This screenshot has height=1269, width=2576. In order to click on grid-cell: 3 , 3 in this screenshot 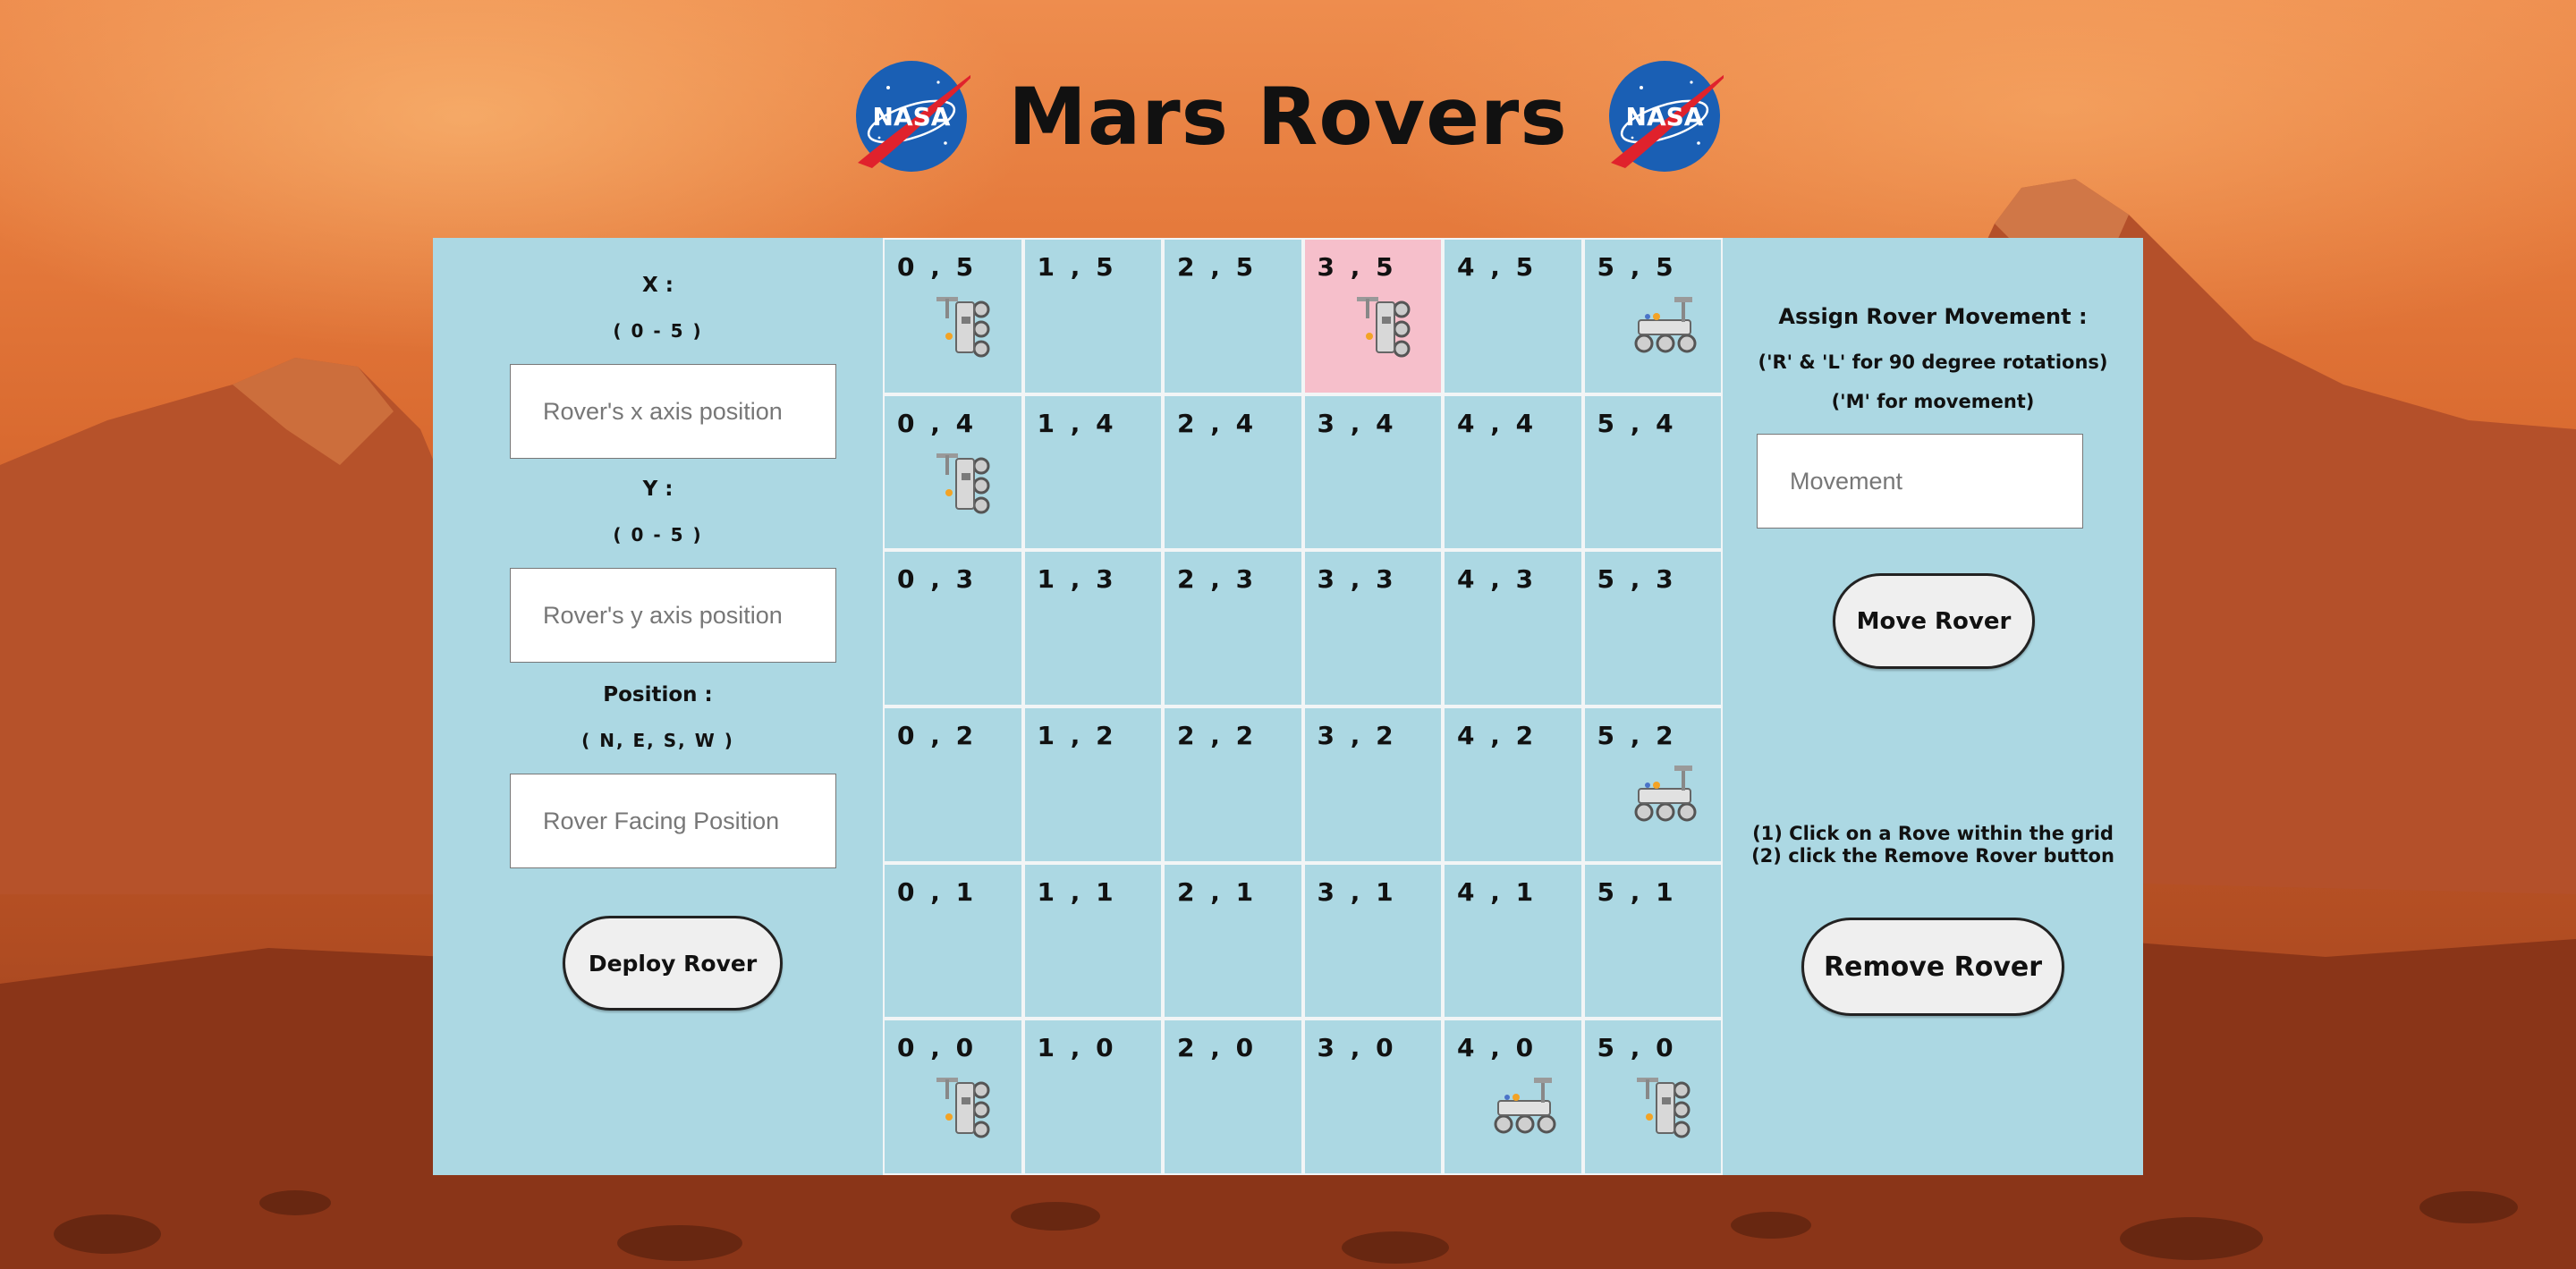, I will do `click(1372, 628)`.